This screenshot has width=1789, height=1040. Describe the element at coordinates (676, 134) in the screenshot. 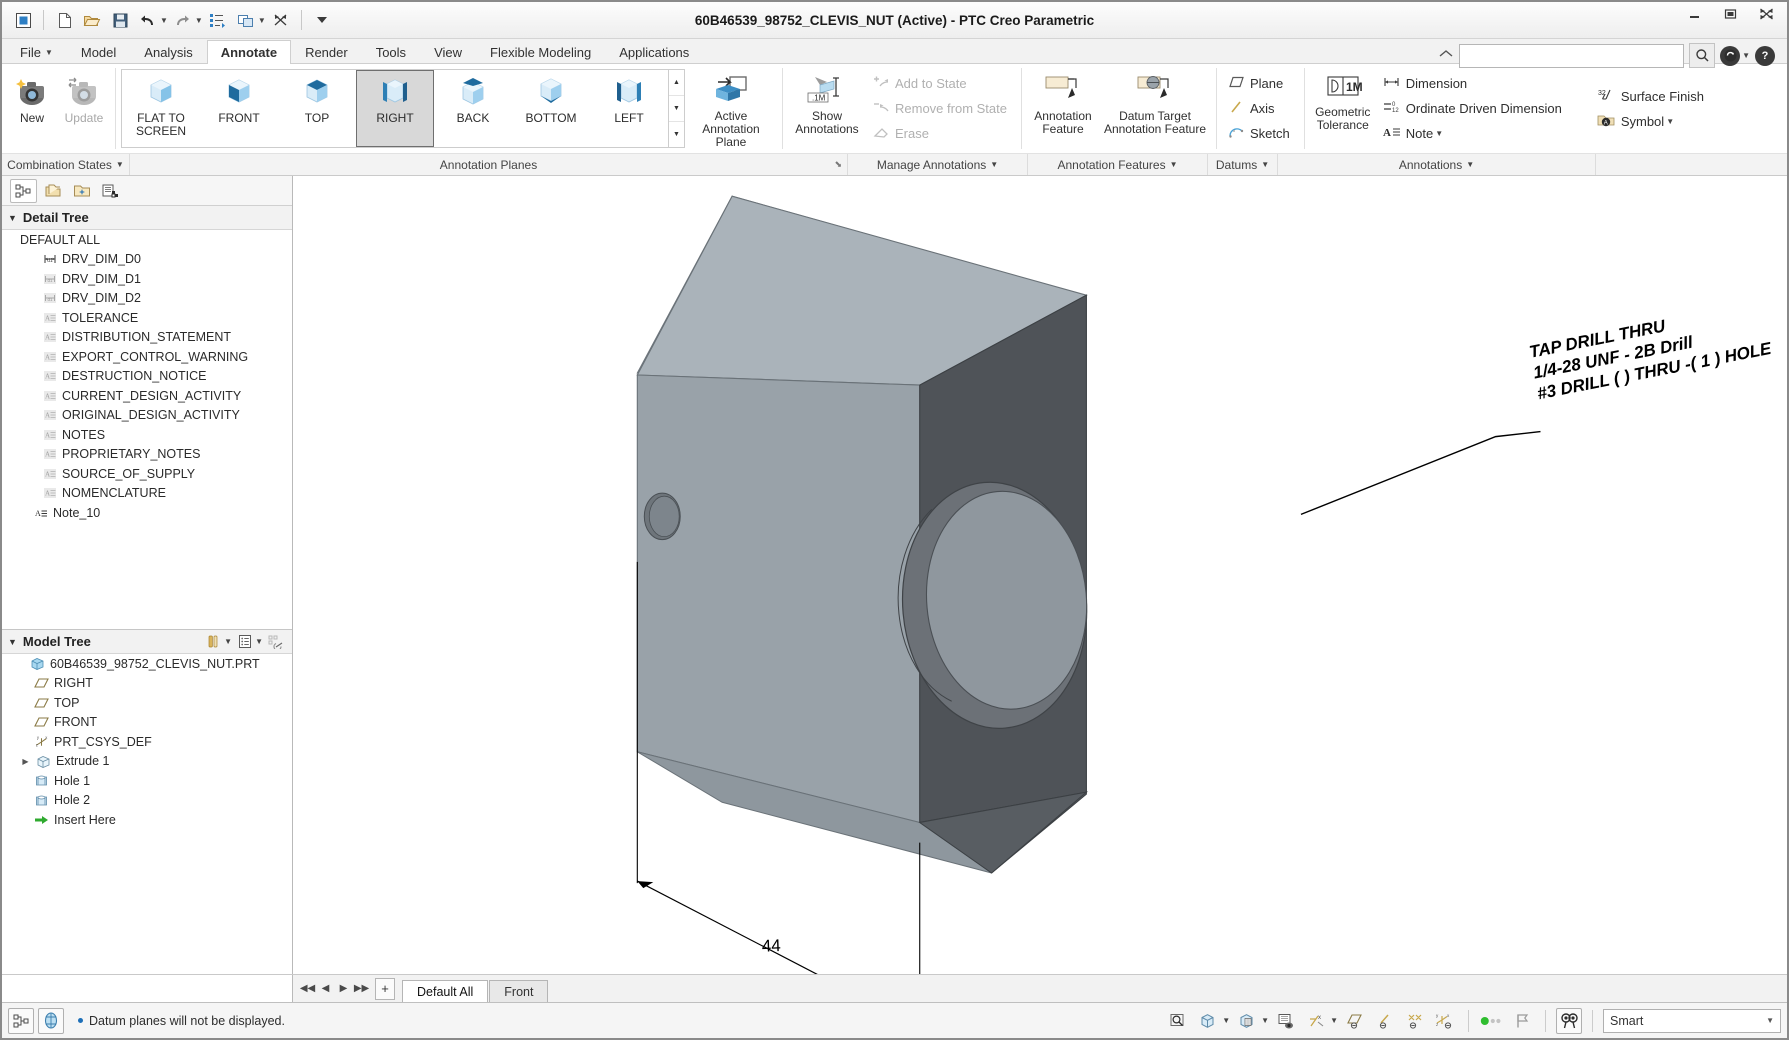

I see `gallery-more-icon: ▼` at that location.